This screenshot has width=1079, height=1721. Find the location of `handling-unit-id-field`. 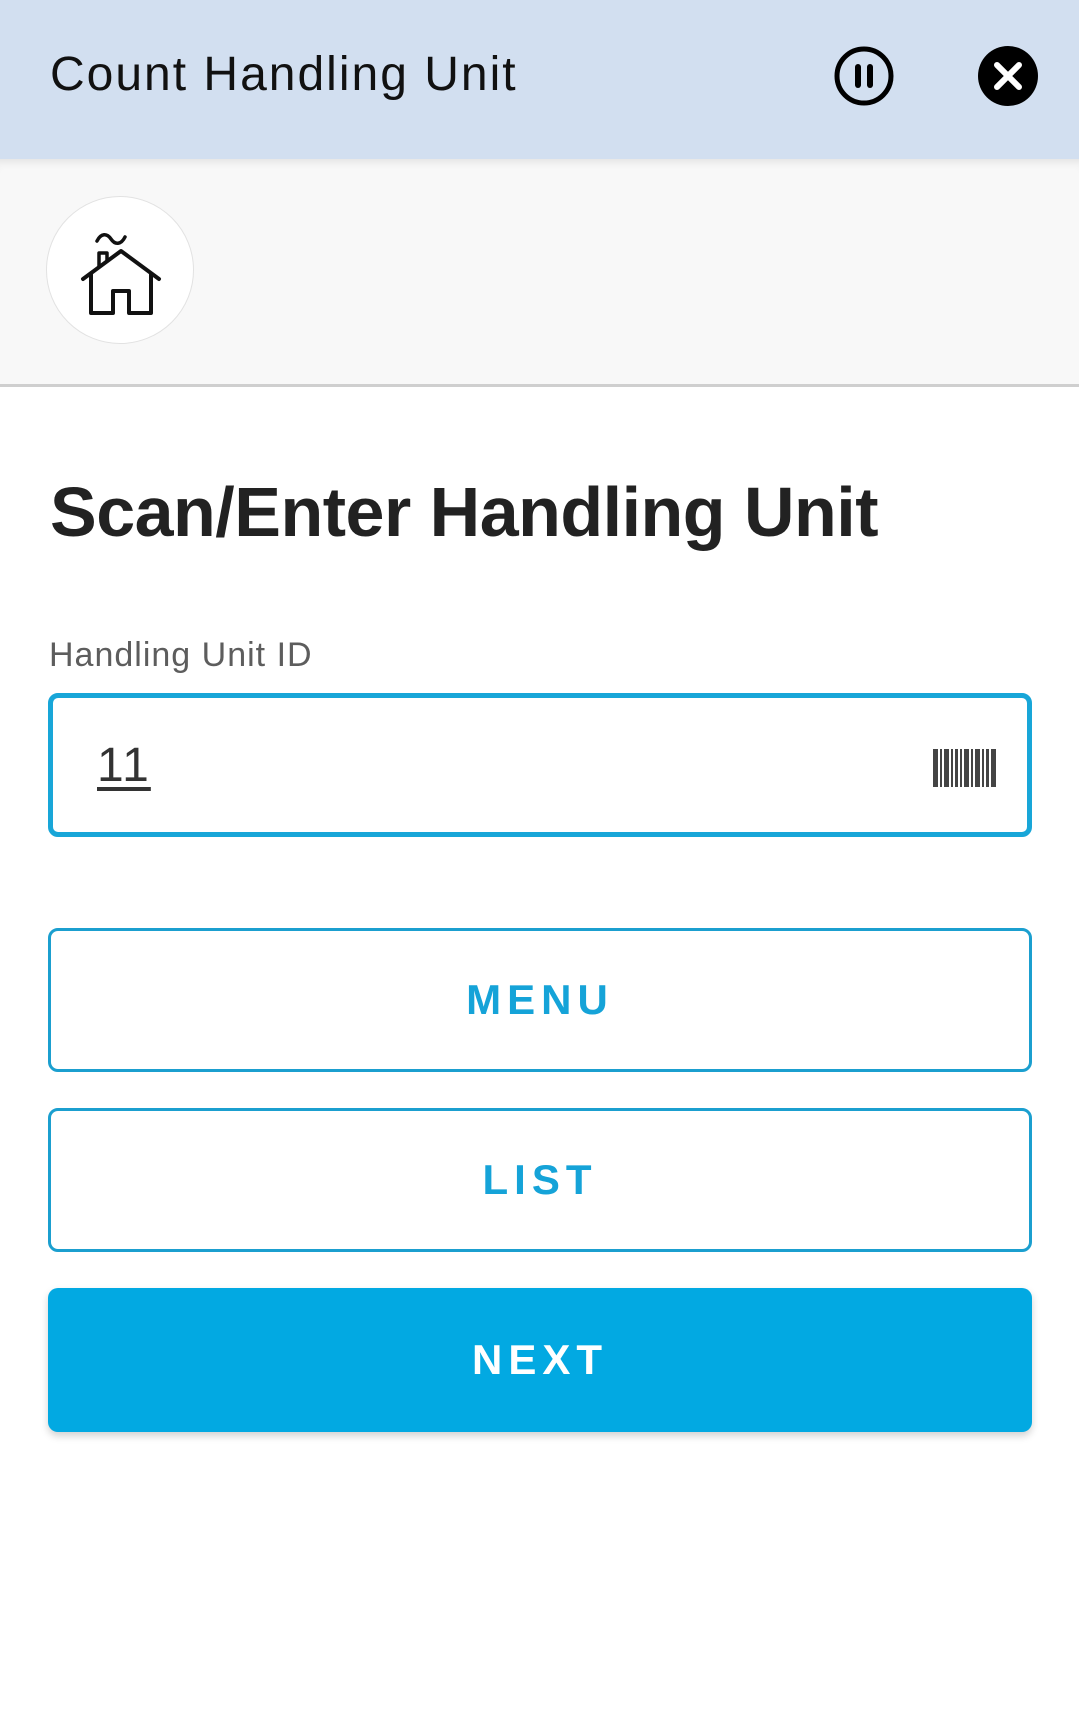

handling-unit-id-field is located at coordinates (540, 765).